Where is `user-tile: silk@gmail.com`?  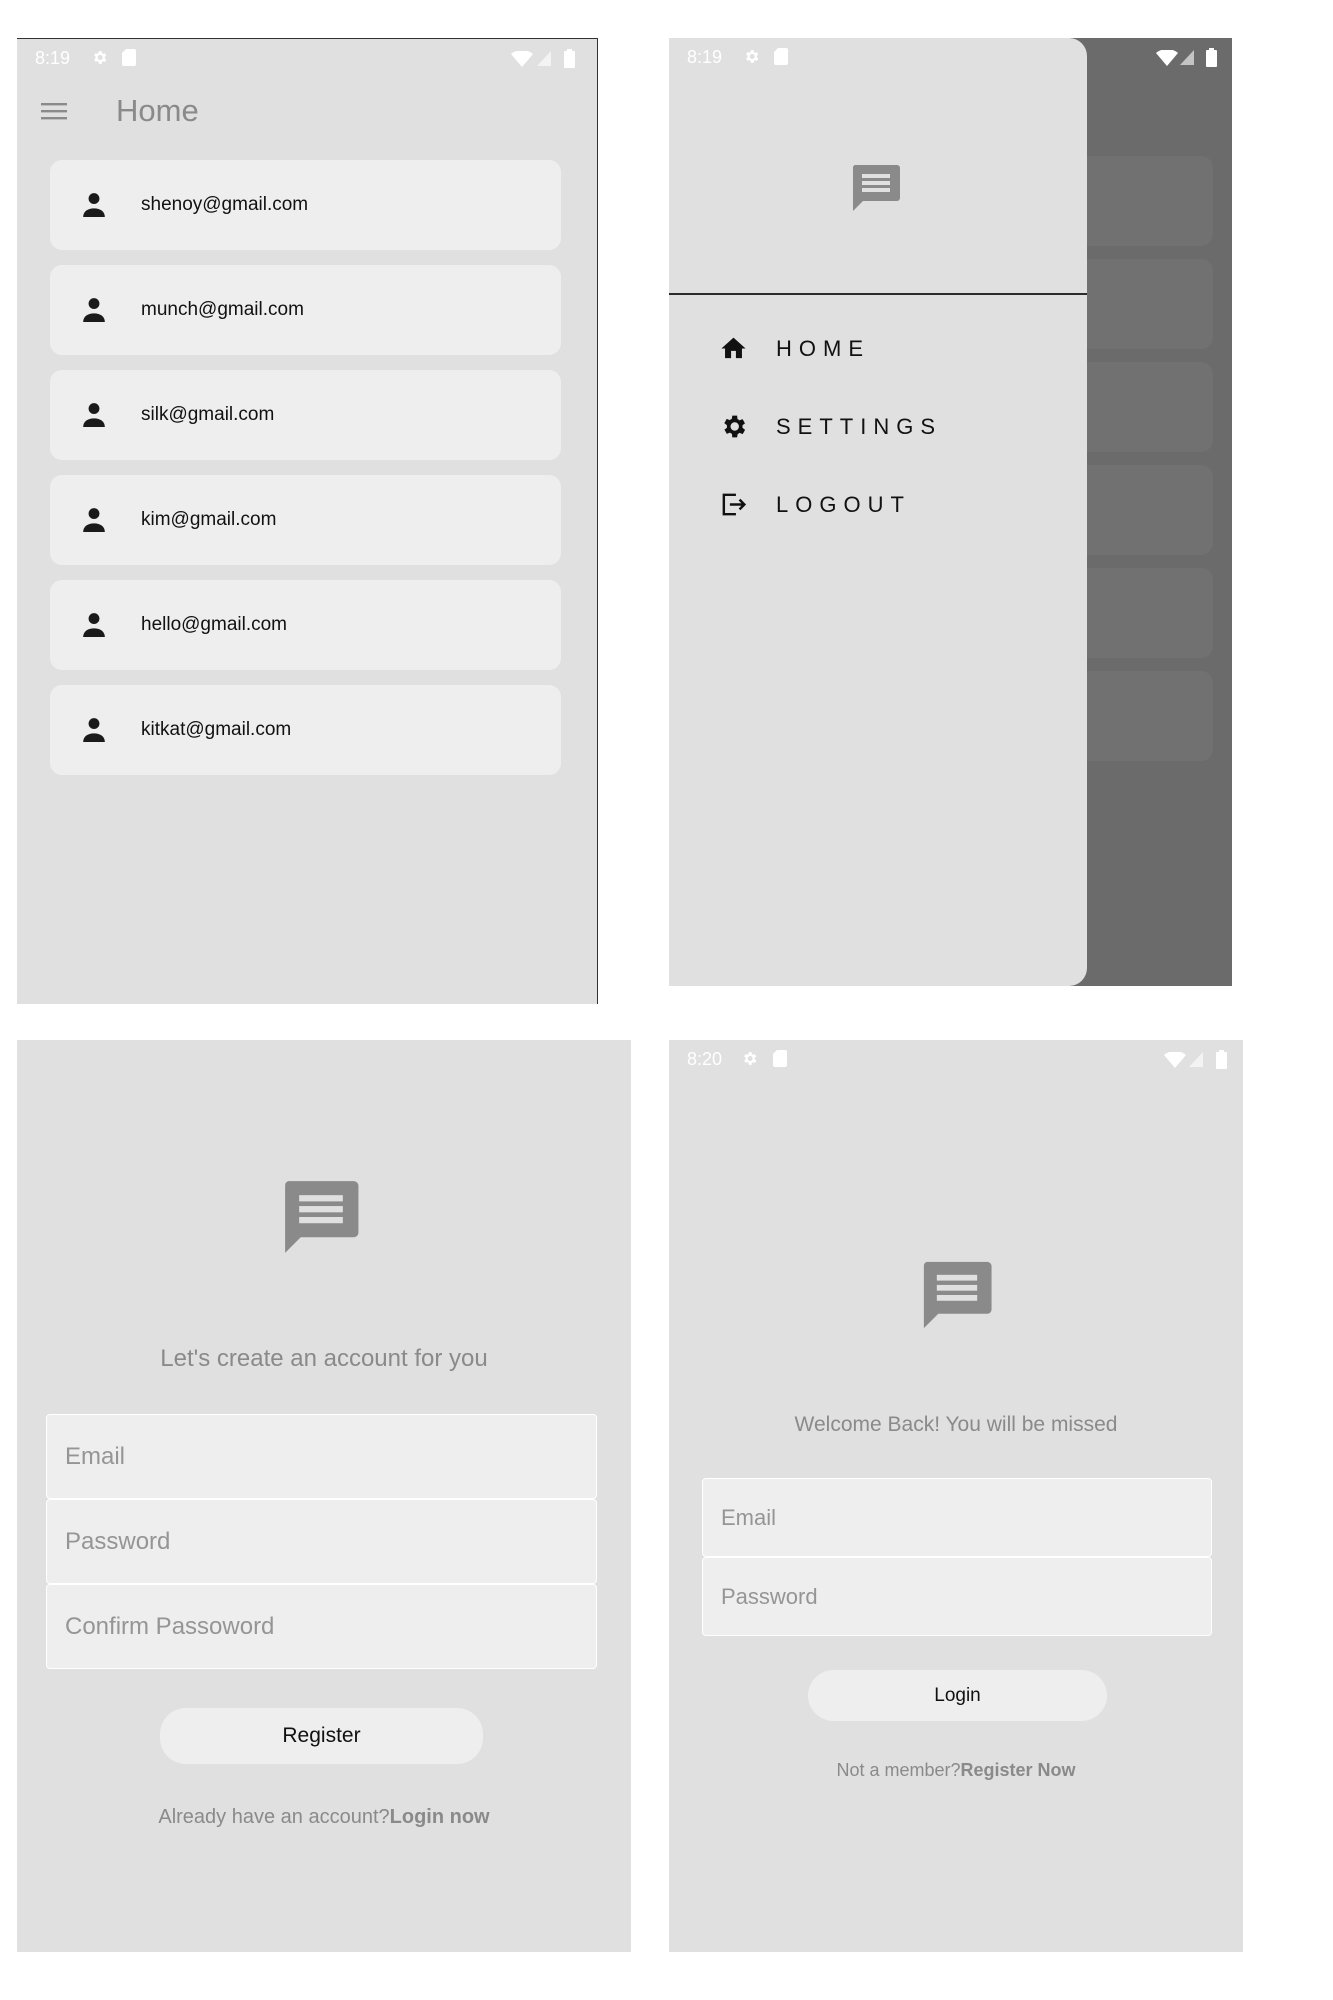 user-tile: silk@gmail.com is located at coordinates (305, 415).